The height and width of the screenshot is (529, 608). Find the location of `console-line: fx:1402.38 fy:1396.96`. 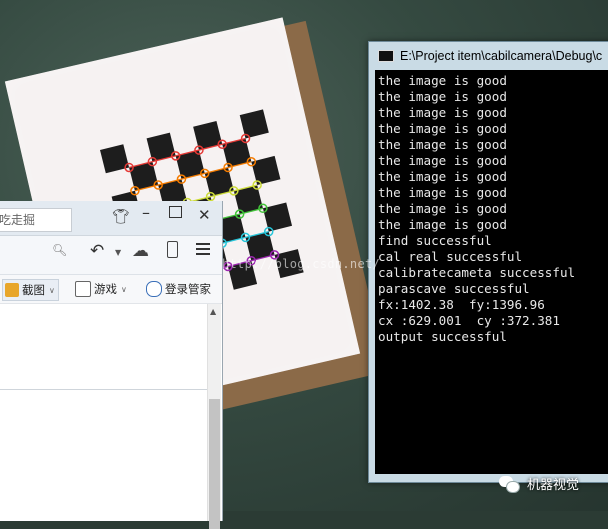

console-line: fx:1402.38 fy:1396.96 is located at coordinates (461, 304).